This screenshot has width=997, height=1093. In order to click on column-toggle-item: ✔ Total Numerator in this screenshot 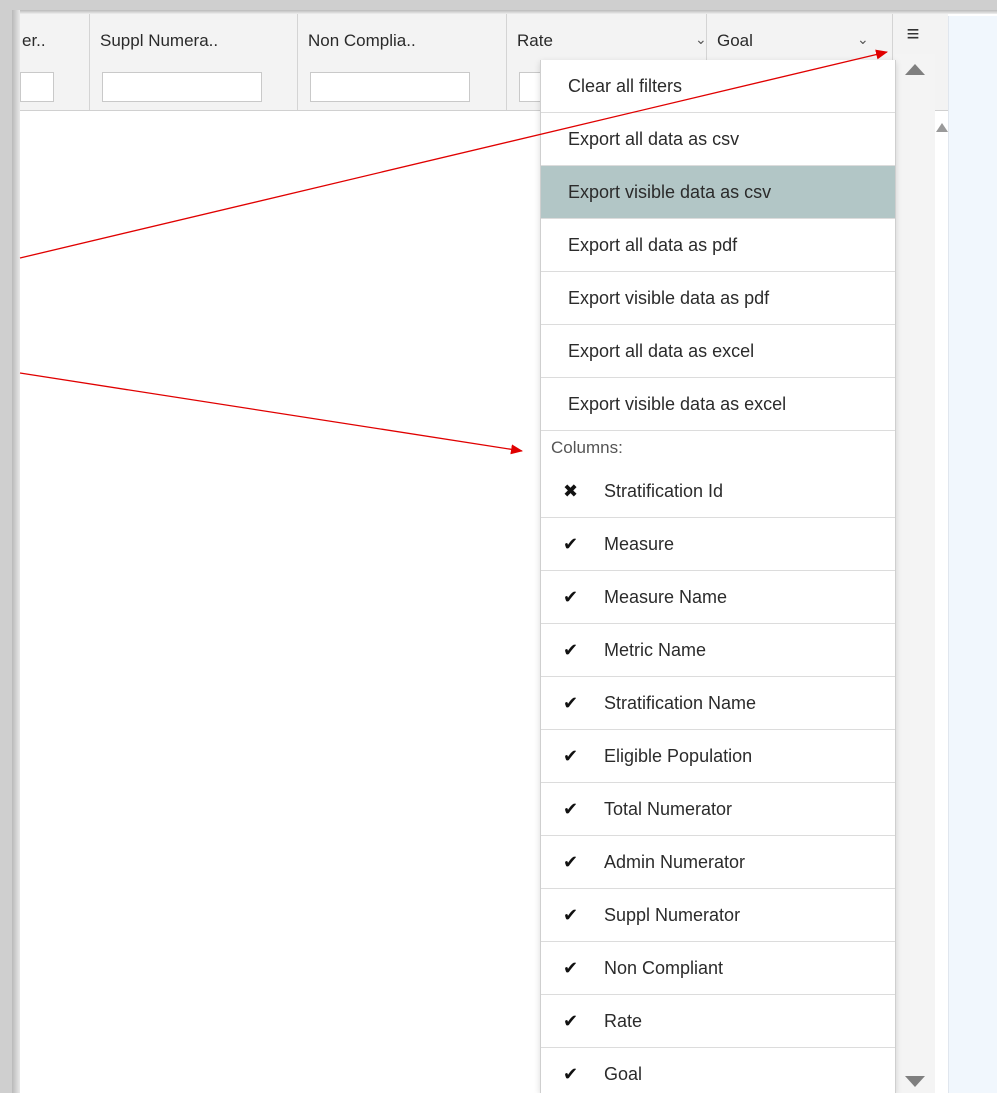, I will do `click(718, 809)`.